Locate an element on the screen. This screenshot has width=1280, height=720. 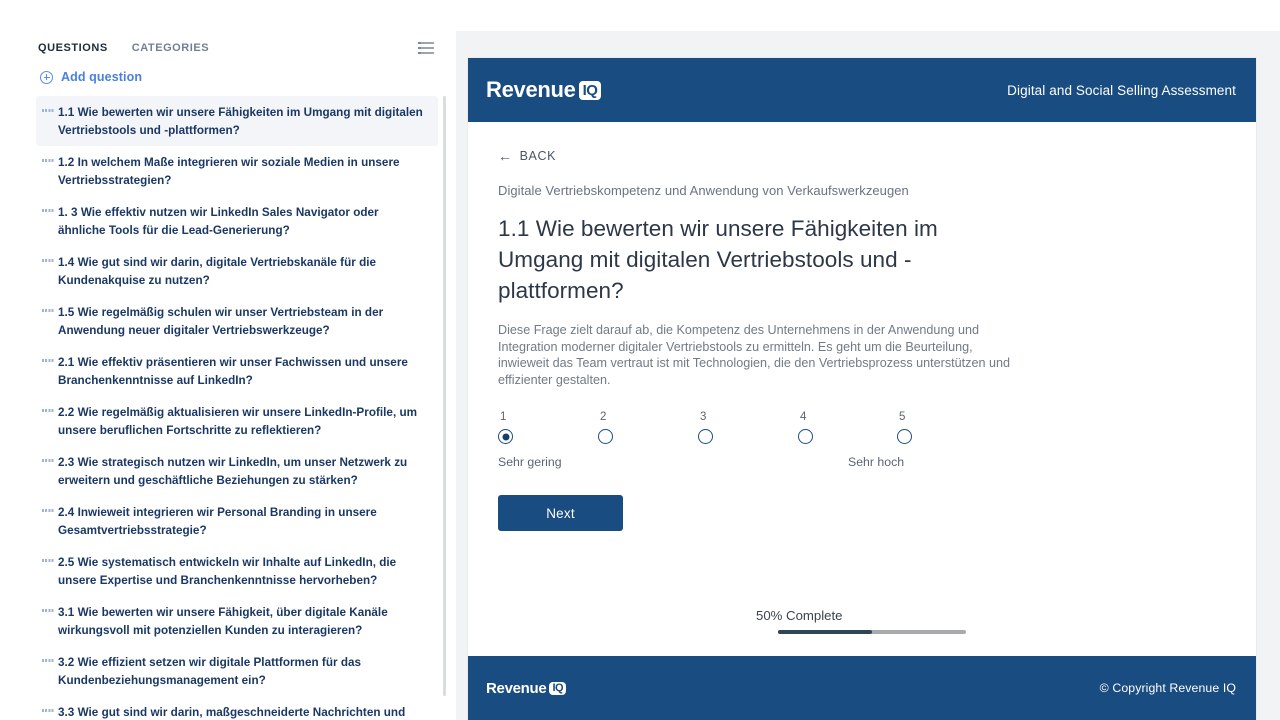
progress-label: 50% Complete is located at coordinates (799, 615).